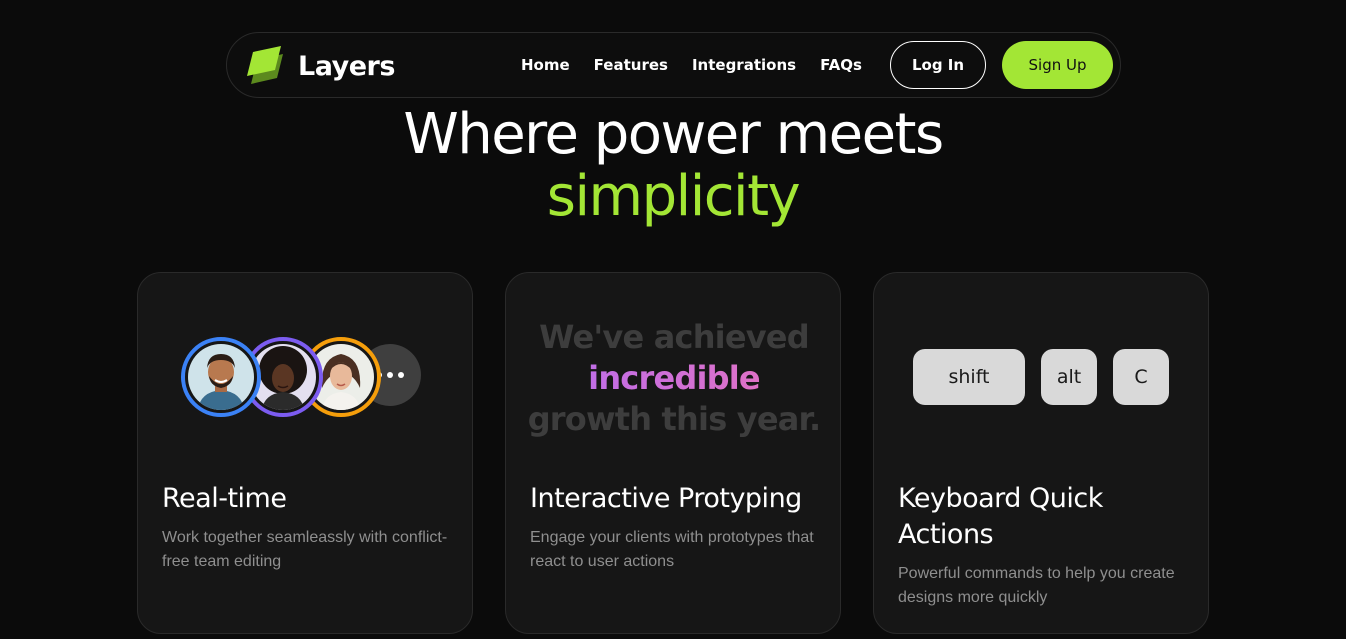  What do you see at coordinates (938, 65) in the screenshot?
I see `login-button: Log In` at bounding box center [938, 65].